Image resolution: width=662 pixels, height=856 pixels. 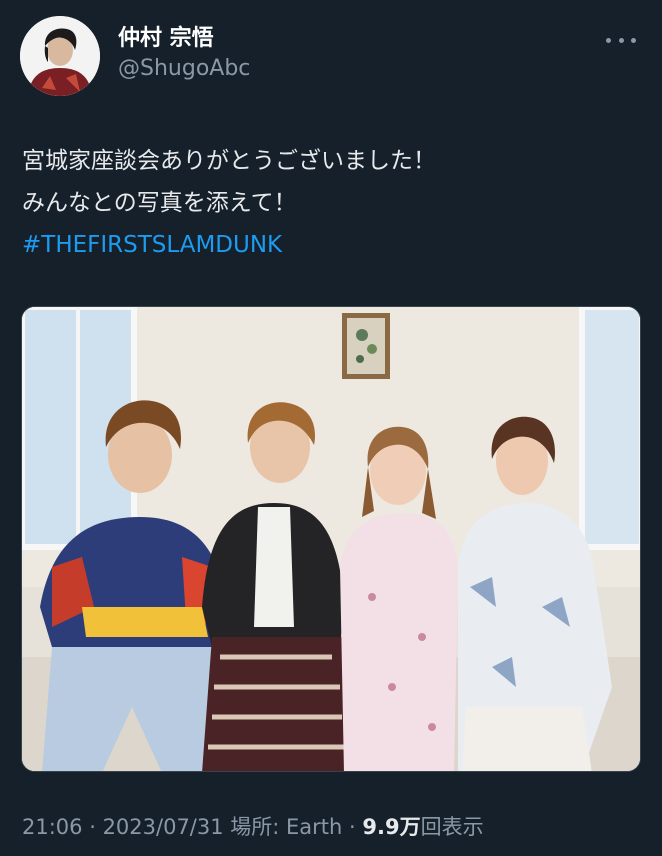 I want to click on tweet-location: 場所: Earth, so click(x=283, y=827).